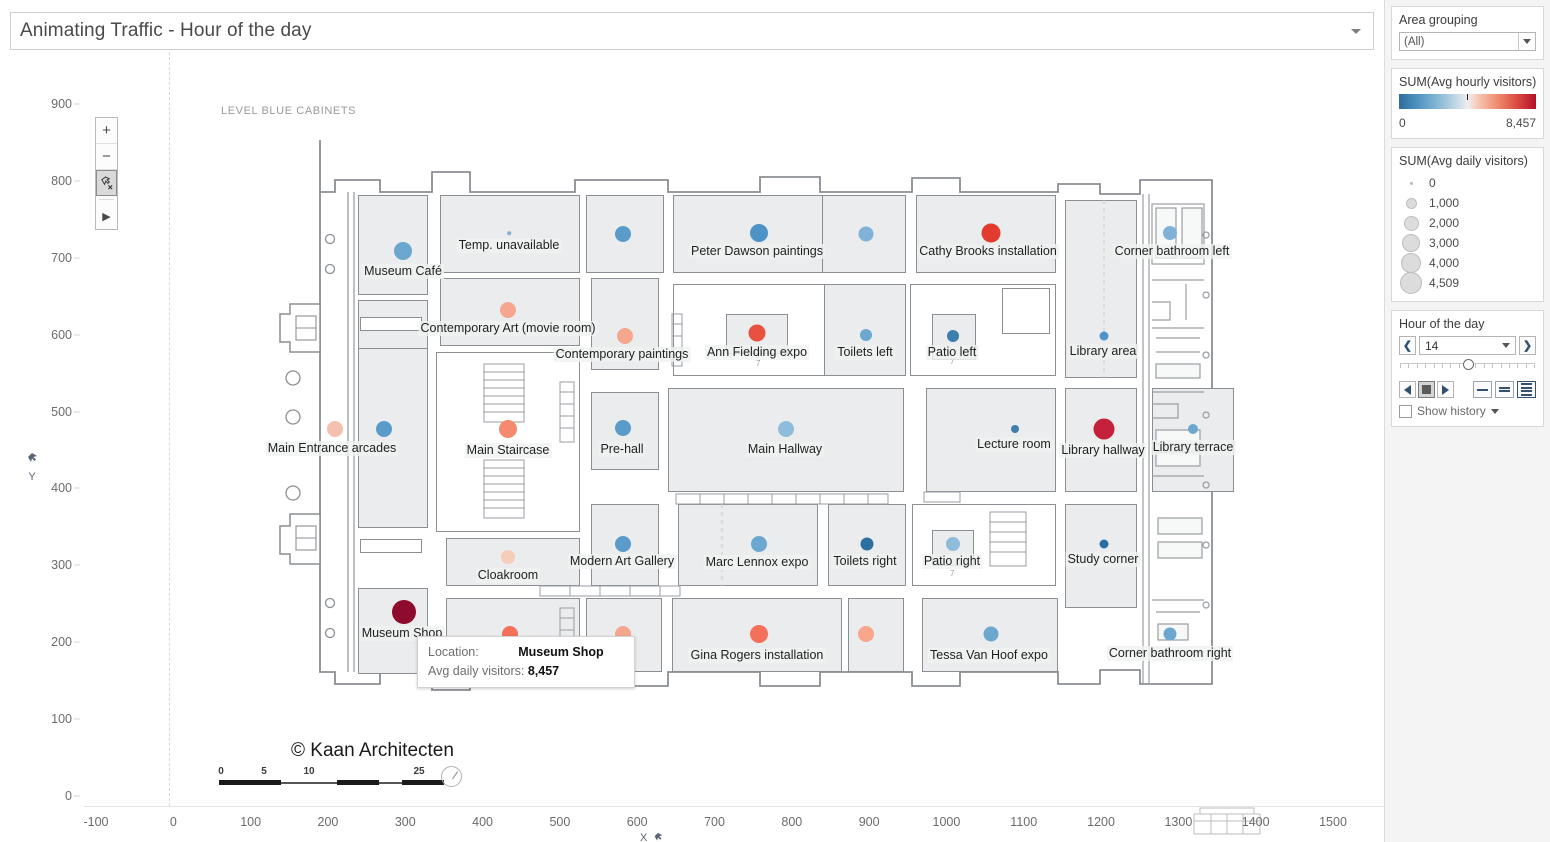 Image resolution: width=1550 pixels, height=842 pixels. What do you see at coordinates (1504, 389) in the screenshot?
I see `speed-medium-icon` at bounding box center [1504, 389].